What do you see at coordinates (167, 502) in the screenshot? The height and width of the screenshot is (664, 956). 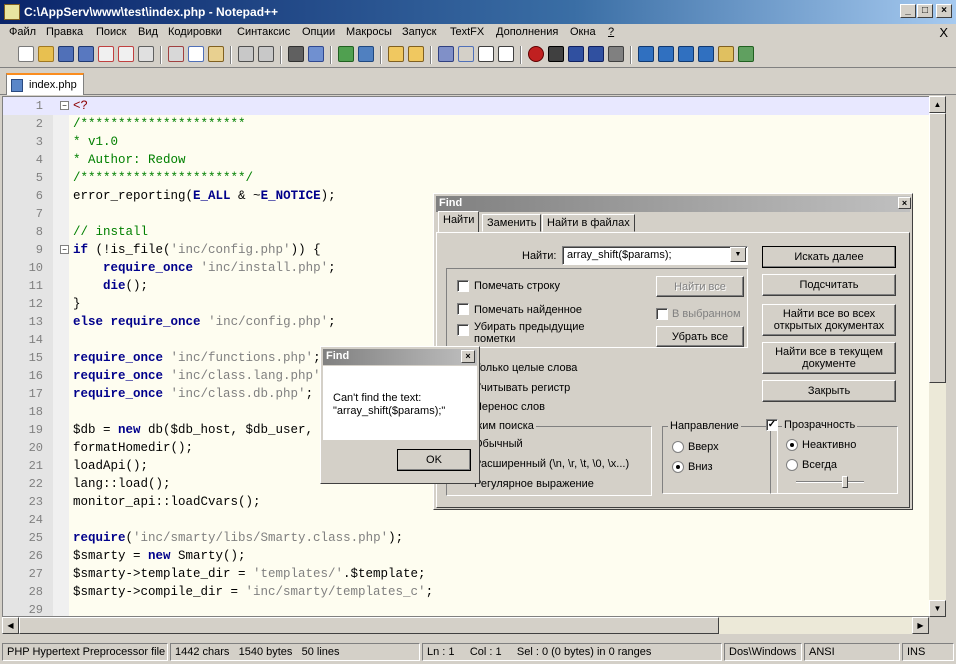 I see `line-text: monitor_api::loadCvars();` at bounding box center [167, 502].